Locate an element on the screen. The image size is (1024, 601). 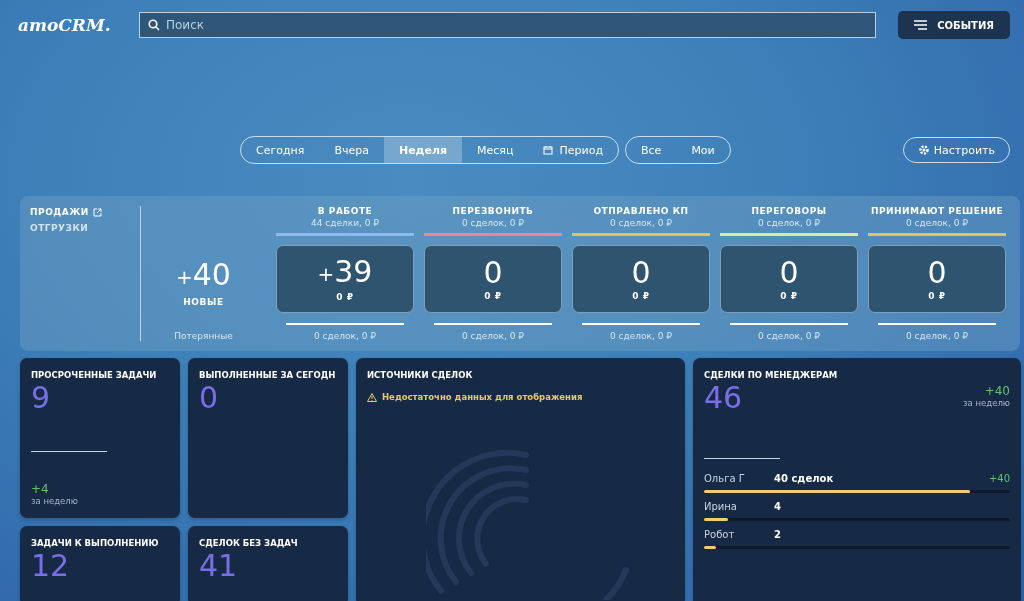
period-tab: Период is located at coordinates (573, 150).